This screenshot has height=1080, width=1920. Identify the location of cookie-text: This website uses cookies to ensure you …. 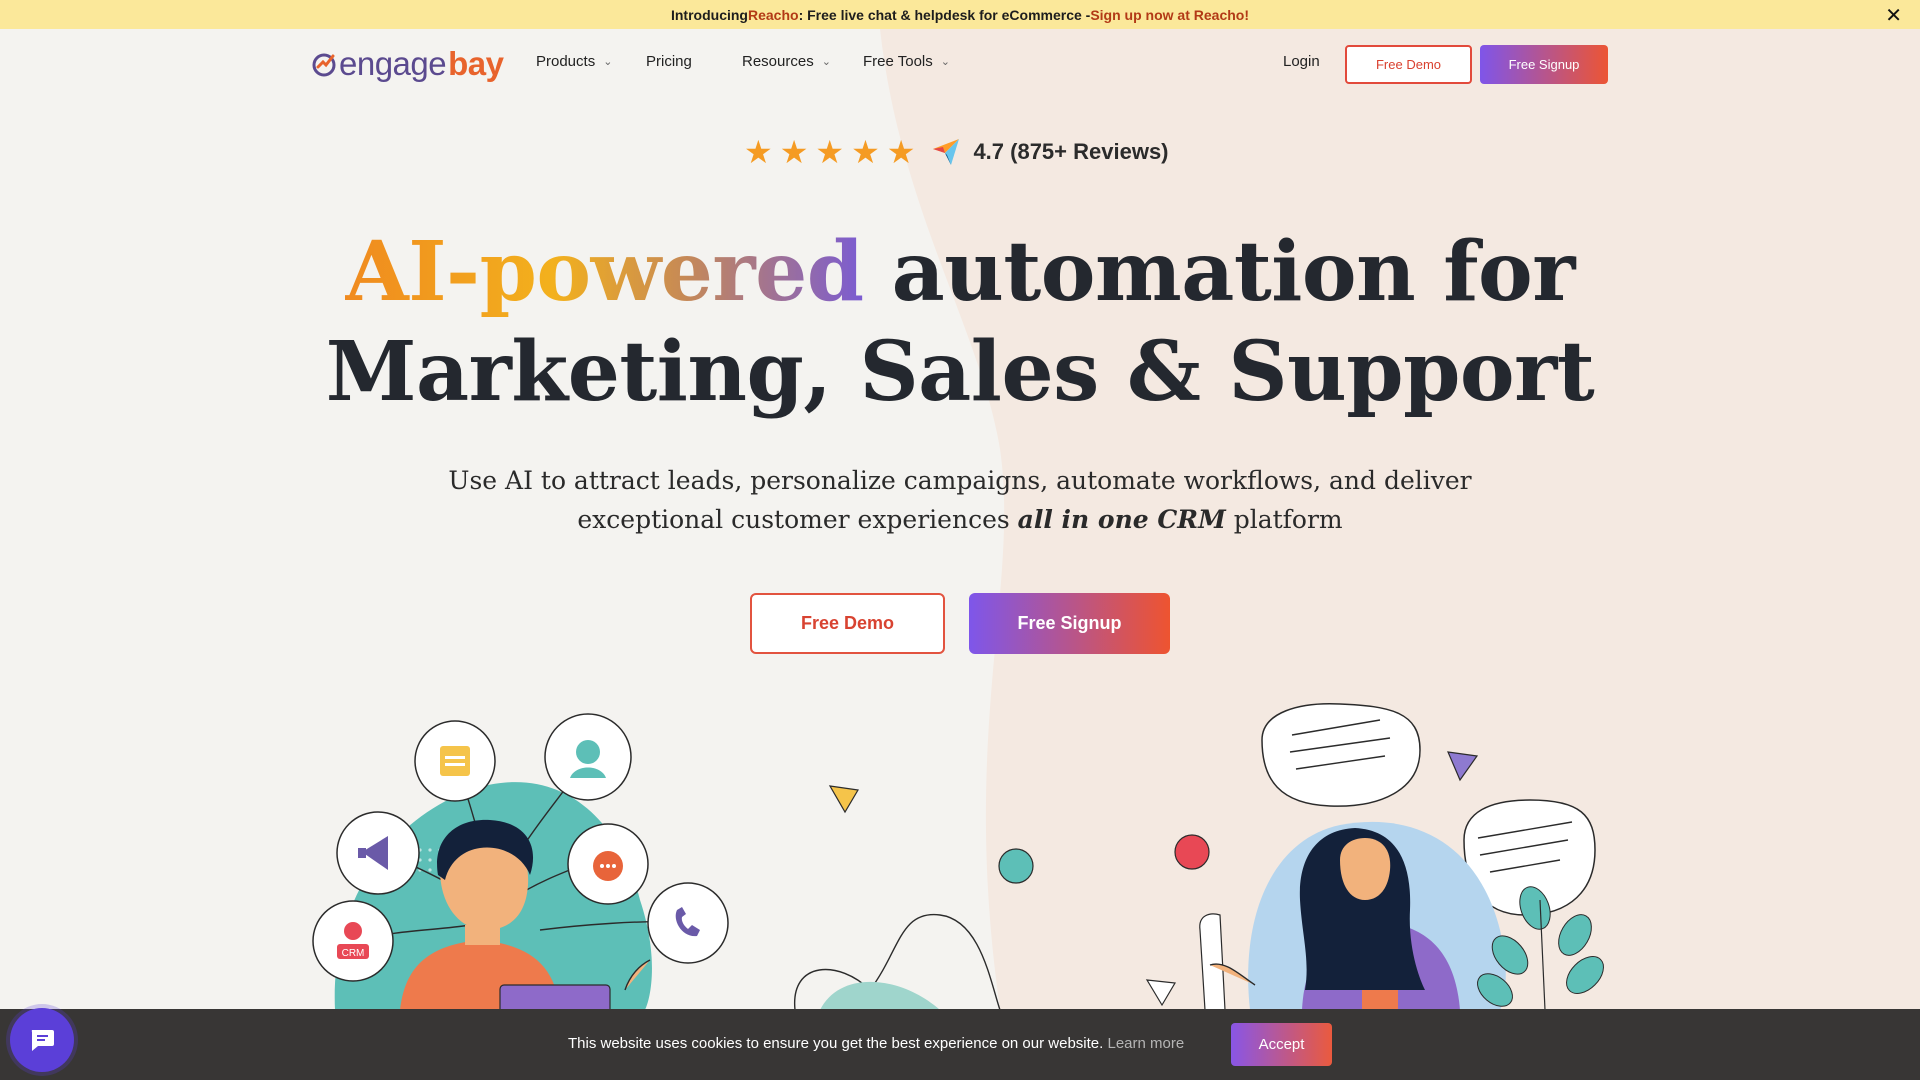
(836, 1043).